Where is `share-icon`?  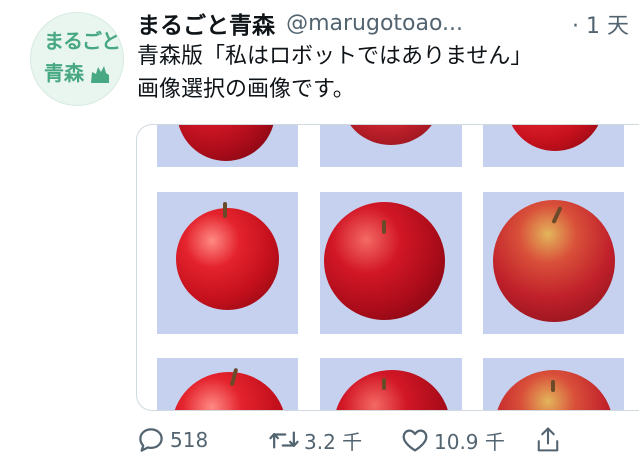 share-icon is located at coordinates (548, 439).